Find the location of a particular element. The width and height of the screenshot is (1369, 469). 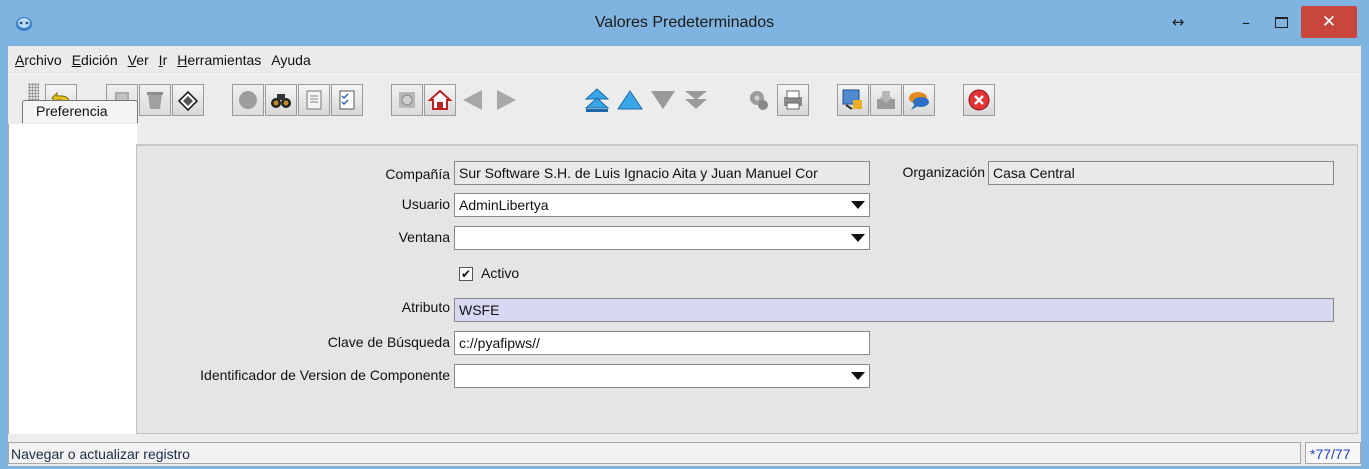

next-button is located at coordinates (663, 100).